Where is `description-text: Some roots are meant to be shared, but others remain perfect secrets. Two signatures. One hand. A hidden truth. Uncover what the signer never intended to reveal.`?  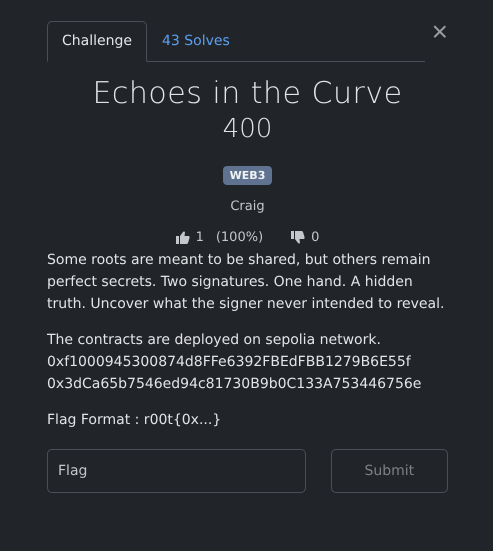
description-text: Some roots are meant to be shared, but others remain perfect secrets. Two signatures. One hand. A hidden truth. Uncover what the signer never intended to reveal. is located at coordinates (246, 282).